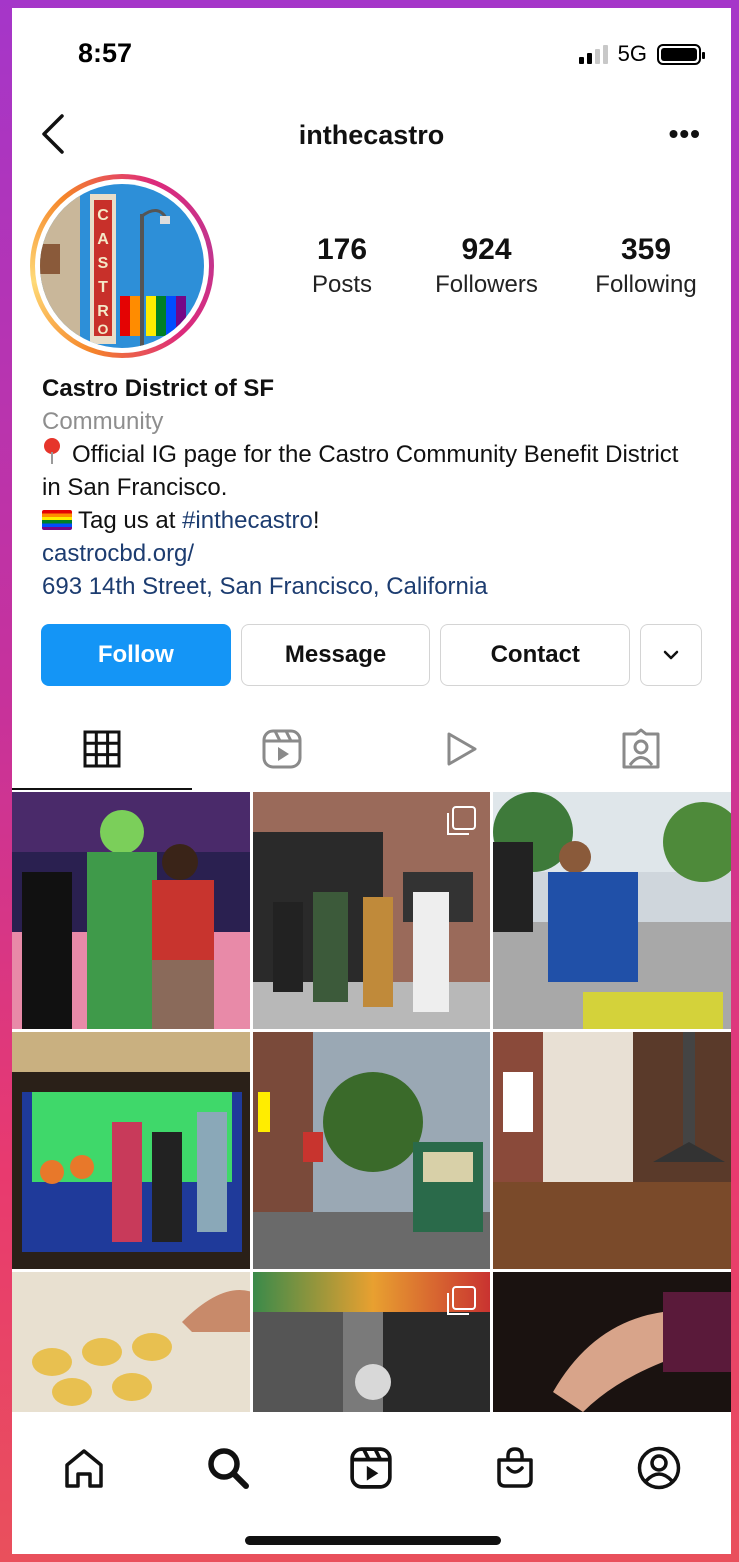  I want to click on posts-label: Posts, so click(342, 284).